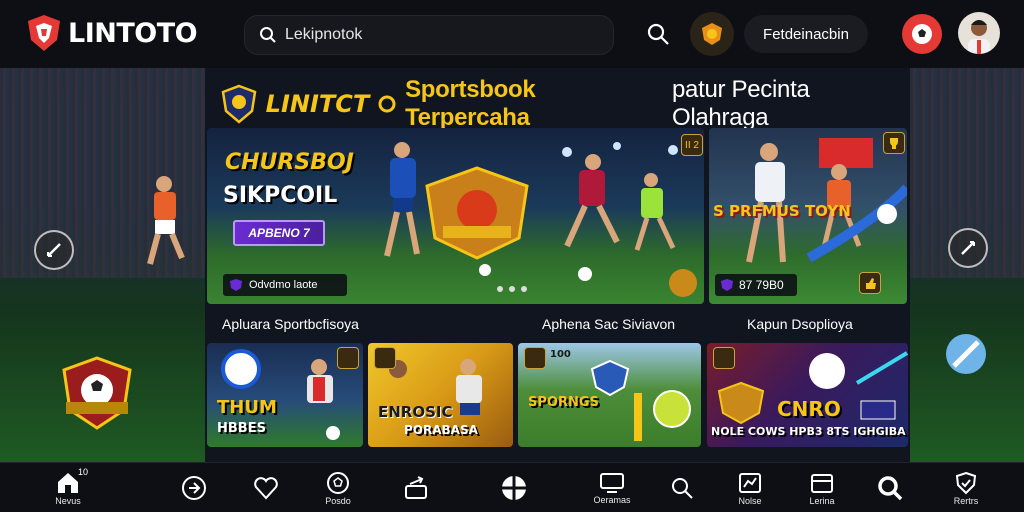 The height and width of the screenshot is (512, 1024). I want to click on thumb-2-badge, so click(385, 358).